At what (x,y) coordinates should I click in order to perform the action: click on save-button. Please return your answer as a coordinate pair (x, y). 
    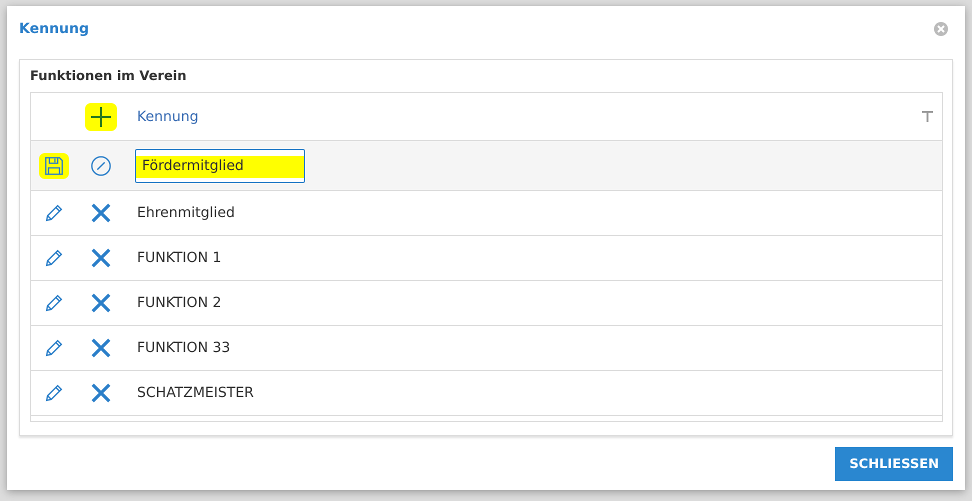
    Looking at the image, I should click on (54, 165).